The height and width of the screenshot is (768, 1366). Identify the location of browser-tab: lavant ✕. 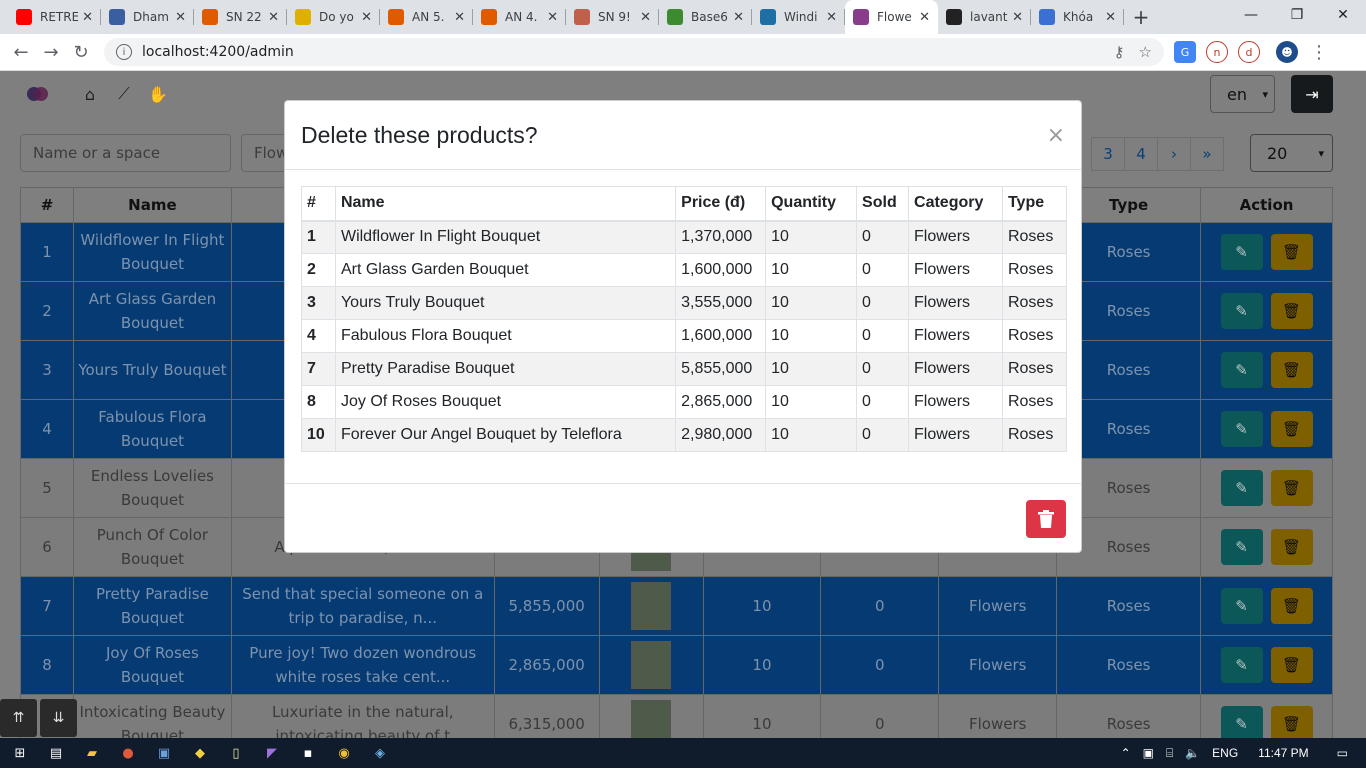
(984, 17).